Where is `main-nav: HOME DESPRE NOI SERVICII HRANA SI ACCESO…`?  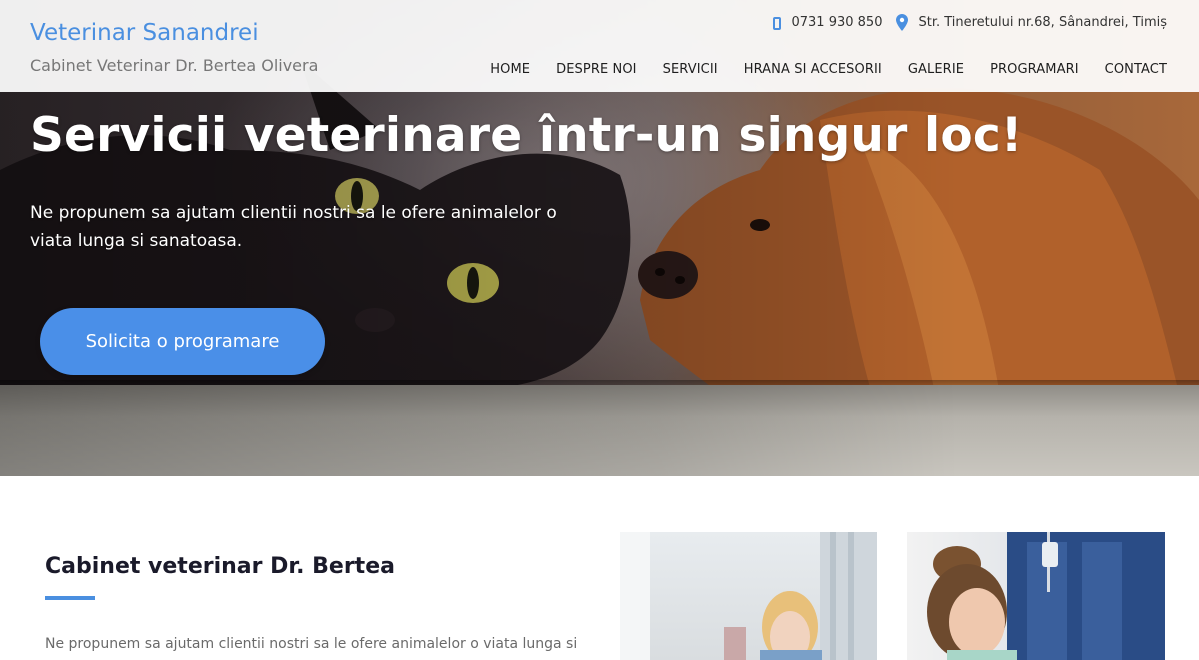 main-nav: HOME DESPRE NOI SERVICII HRANA SI ACCESO… is located at coordinates (815, 69).